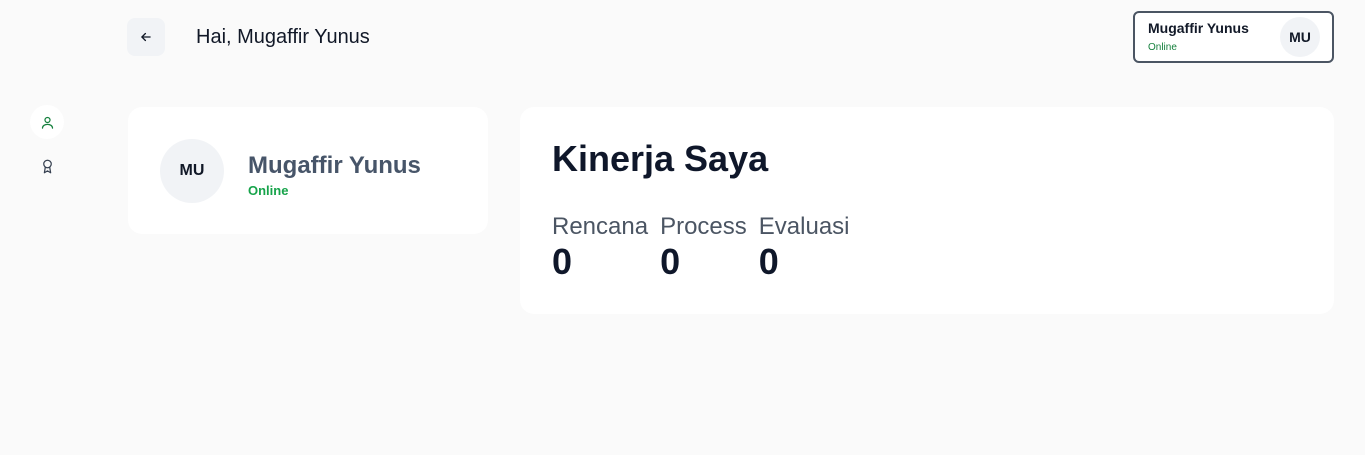 The width and height of the screenshot is (1365, 455). What do you see at coordinates (268, 190) in the screenshot?
I see `profile-status-badge: Online` at bounding box center [268, 190].